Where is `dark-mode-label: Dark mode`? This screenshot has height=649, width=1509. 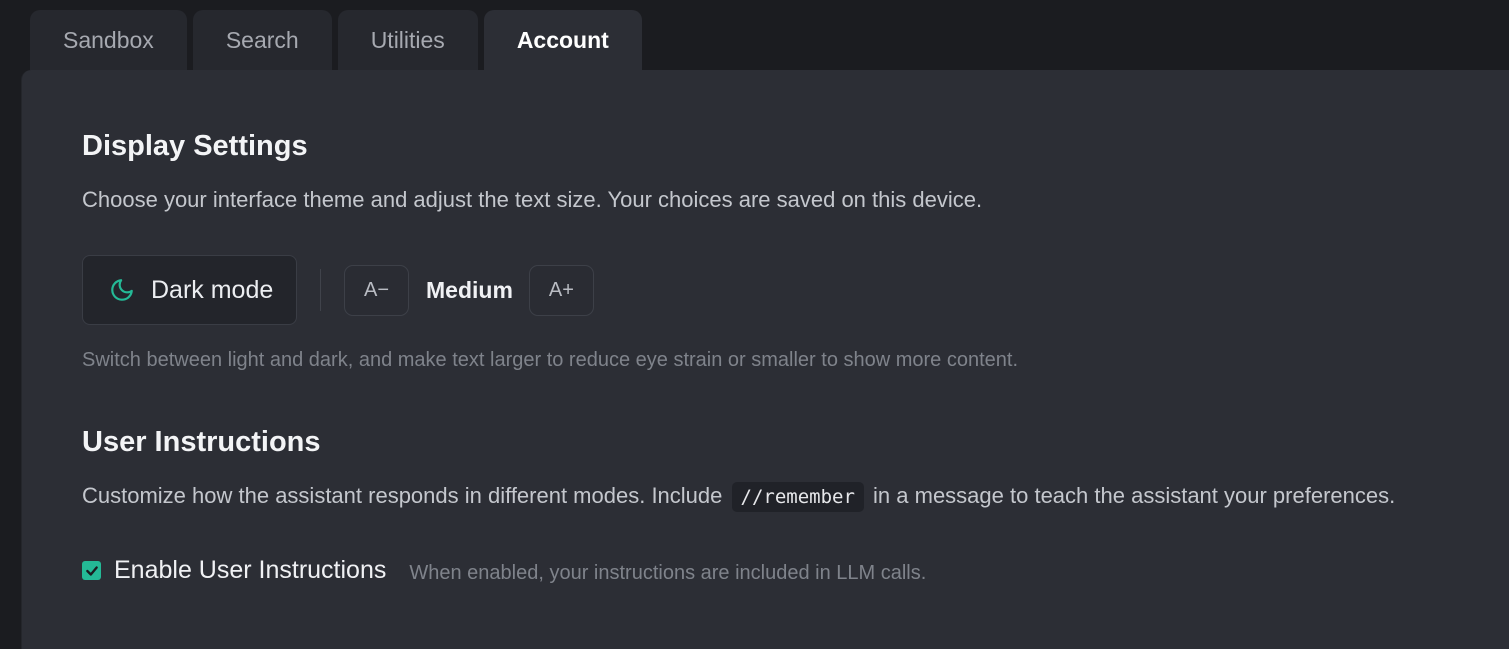
dark-mode-label: Dark mode is located at coordinates (212, 289).